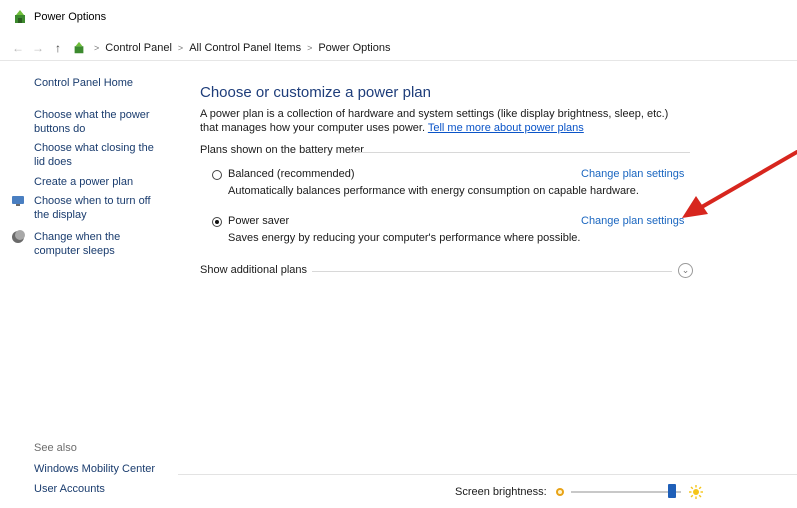  Describe the element at coordinates (18, 236) in the screenshot. I see `moon-icon` at that location.